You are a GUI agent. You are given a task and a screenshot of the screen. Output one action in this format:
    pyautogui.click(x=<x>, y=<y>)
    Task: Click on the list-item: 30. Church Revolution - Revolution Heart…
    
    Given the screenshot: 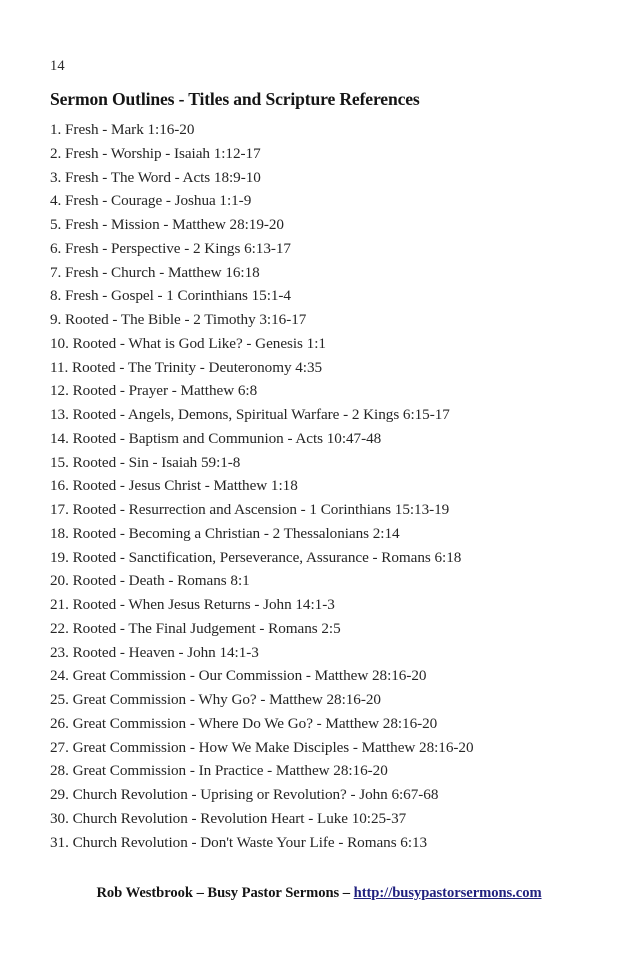 What is the action you would take?
    pyautogui.click(x=228, y=818)
    